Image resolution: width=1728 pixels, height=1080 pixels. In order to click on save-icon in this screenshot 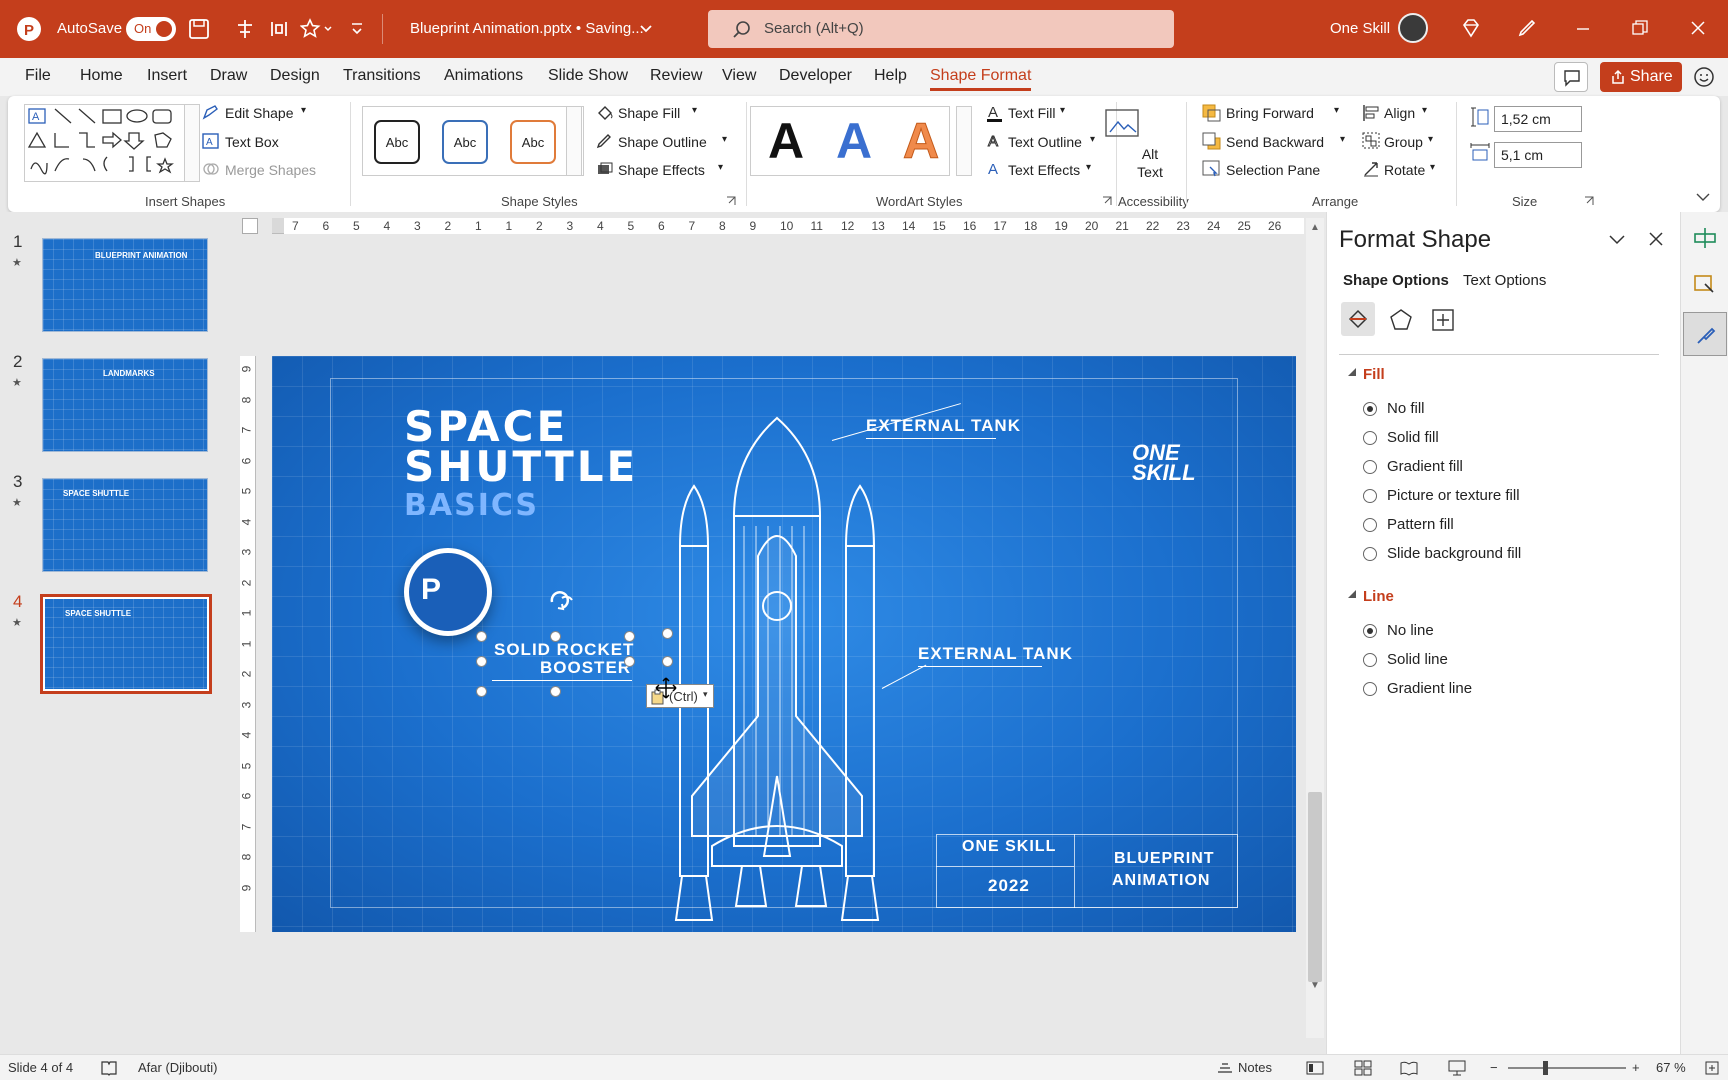, I will do `click(199, 29)`.